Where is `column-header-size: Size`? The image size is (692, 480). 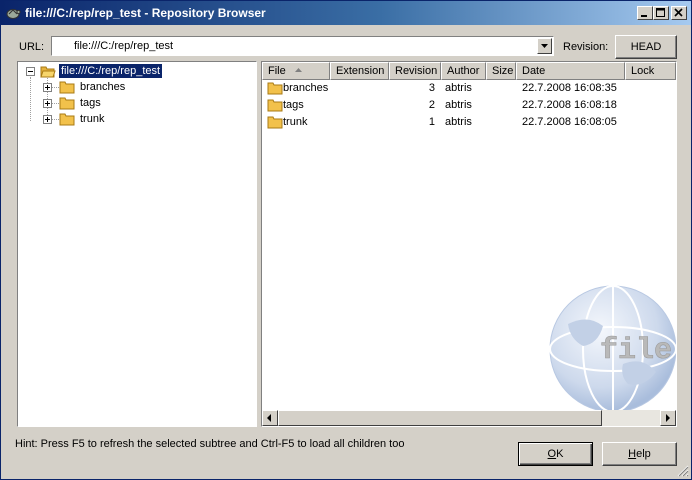
column-header-size: Size is located at coordinates (501, 71).